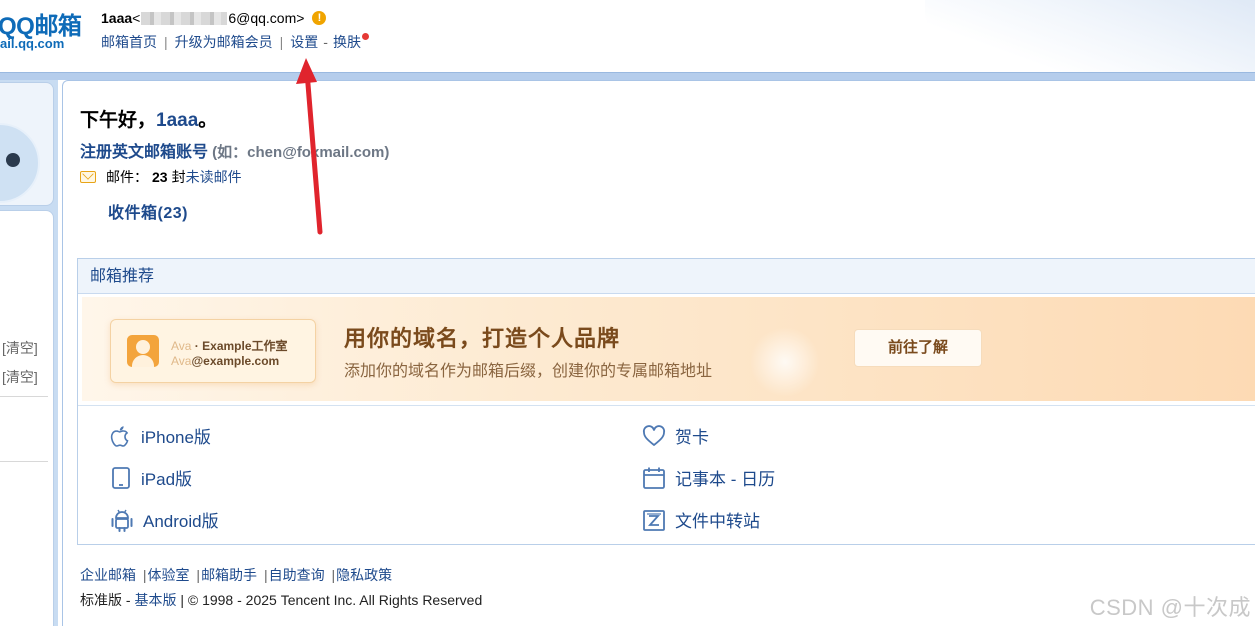 Image resolution: width=1255 pixels, height=626 pixels. Describe the element at coordinates (118, 120) in the screenshot. I see `greeting-prefix: 下午好，` at that location.